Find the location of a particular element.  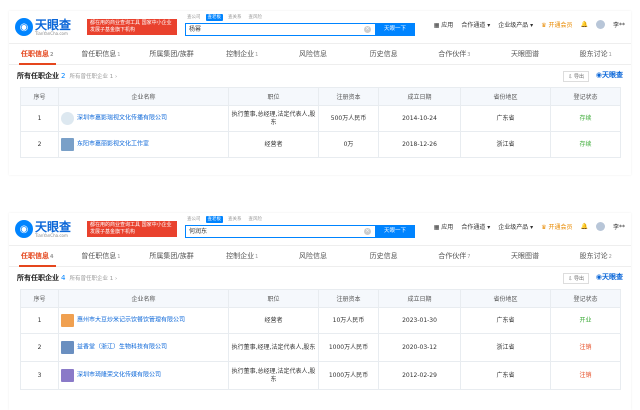

tab-discussion: 股东讨论2 is located at coordinates (595, 256).